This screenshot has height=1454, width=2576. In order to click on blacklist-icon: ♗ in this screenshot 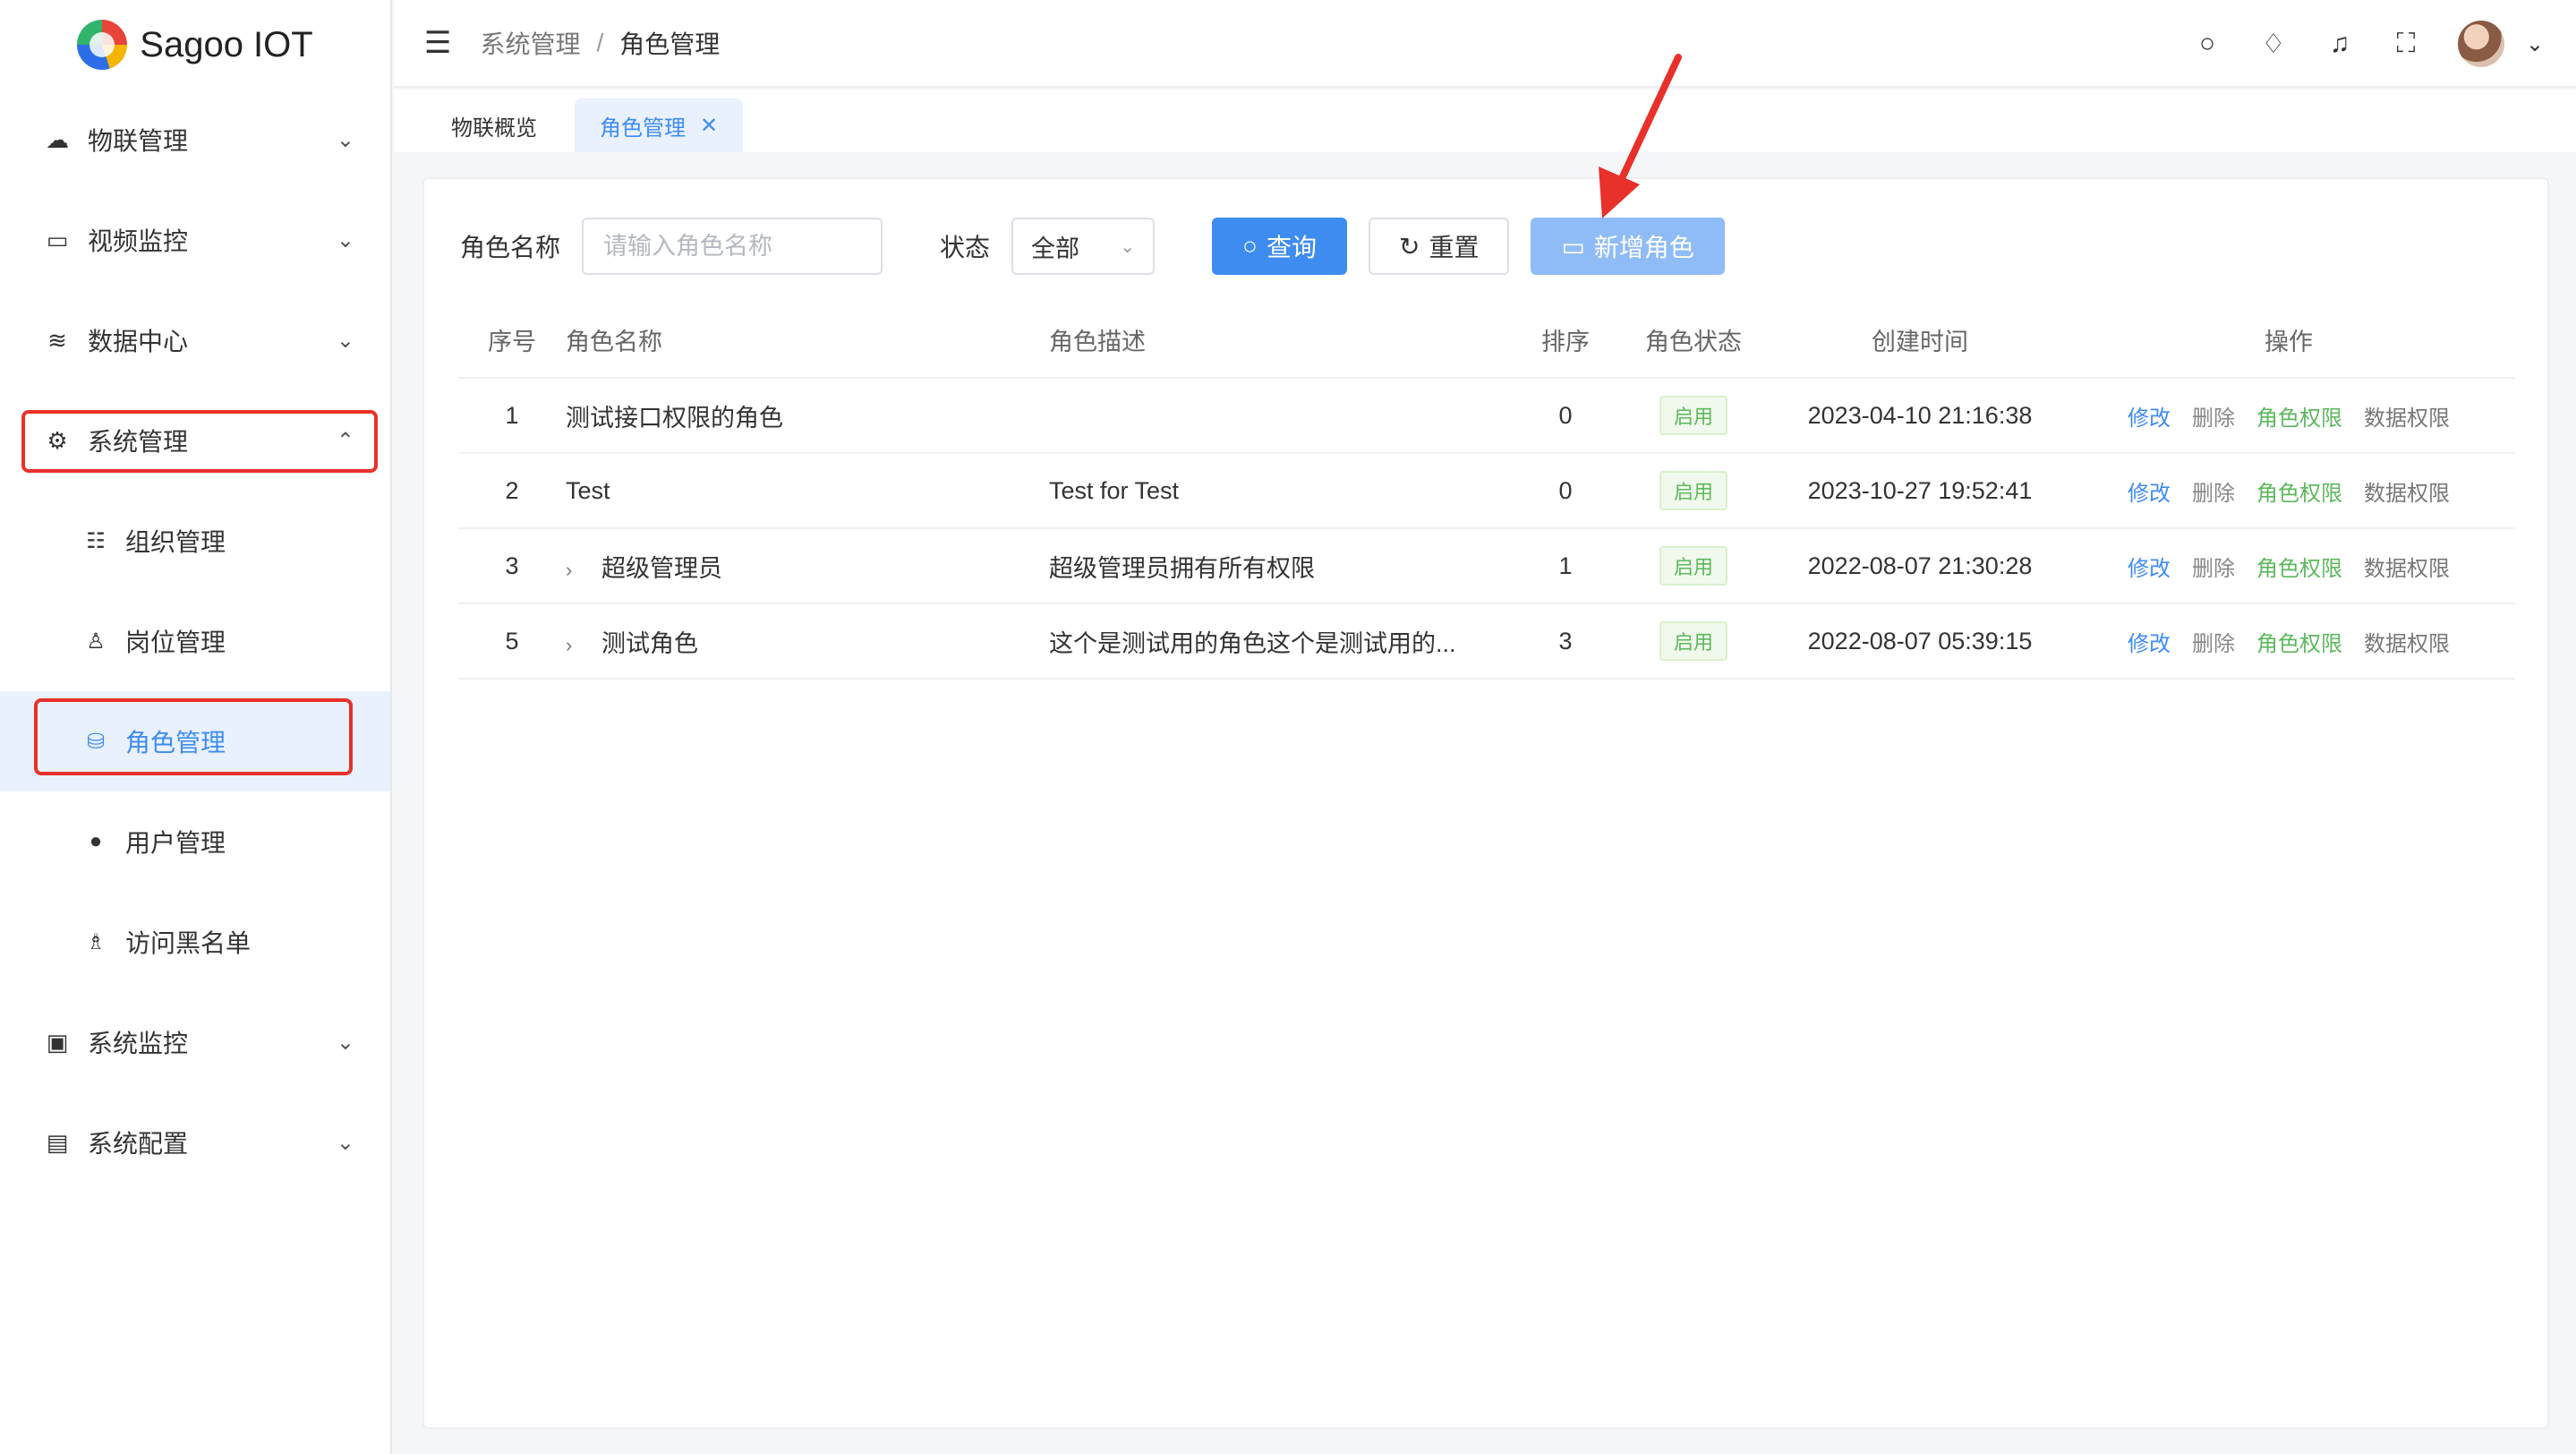, I will do `click(96, 941)`.